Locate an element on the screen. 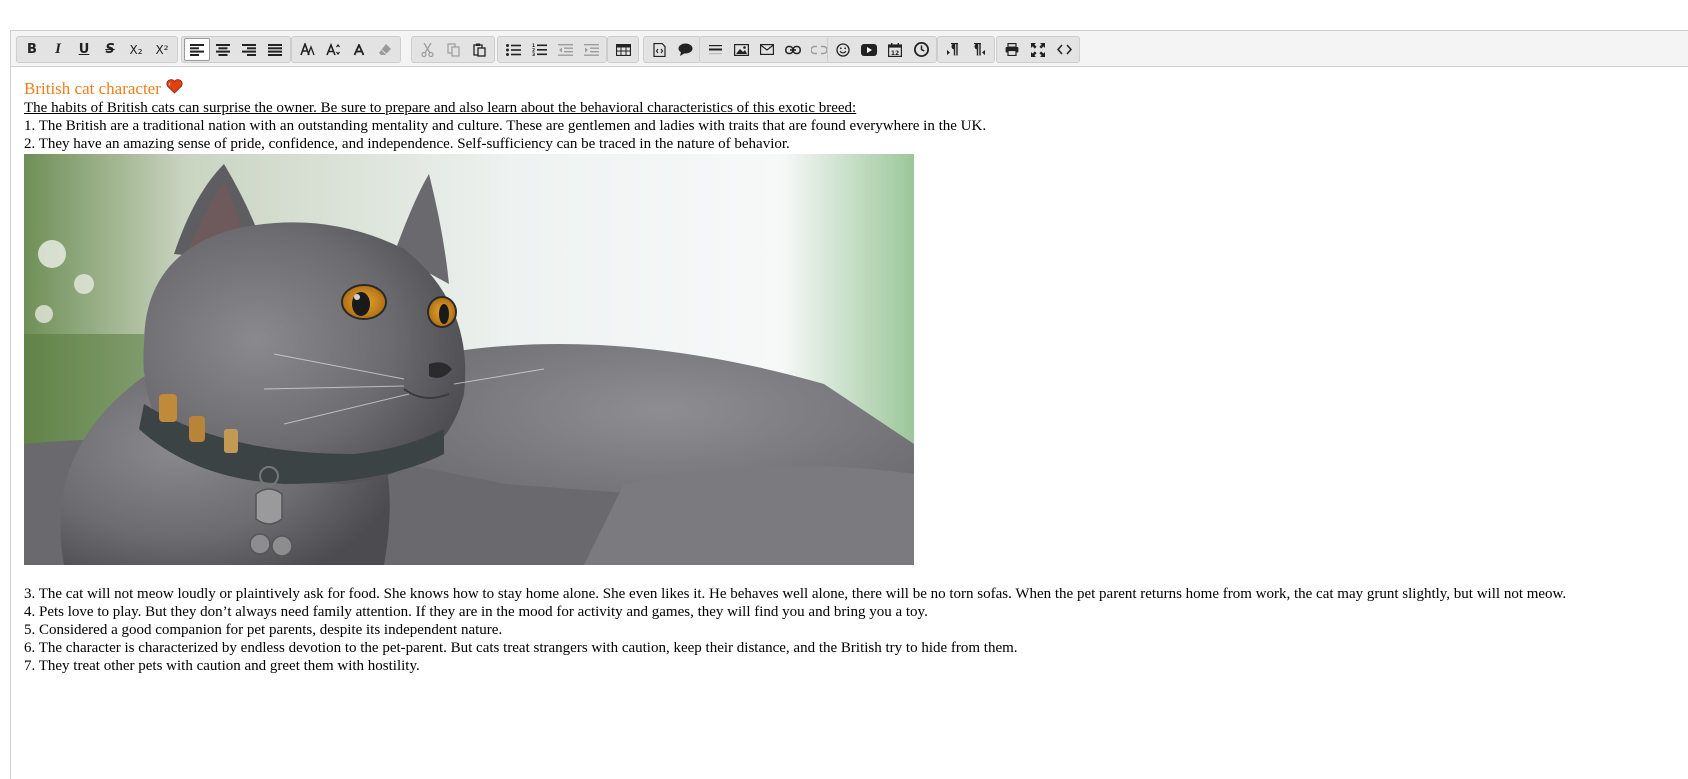 This screenshot has width=1688, height=779. align-center-icon is located at coordinates (223, 49).